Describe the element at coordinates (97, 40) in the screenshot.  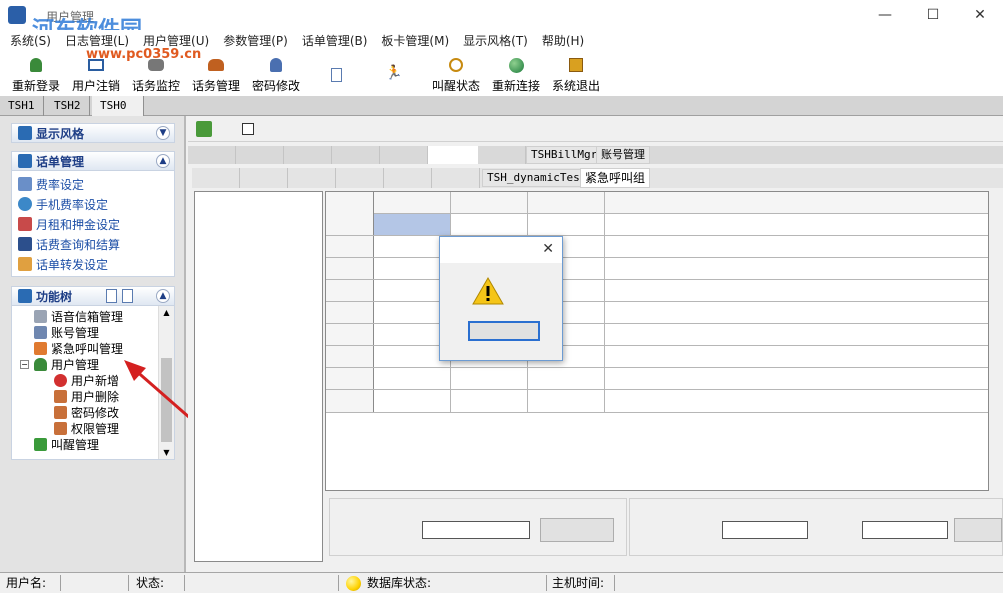
I see `menu-log: 日志管理(L)` at that location.